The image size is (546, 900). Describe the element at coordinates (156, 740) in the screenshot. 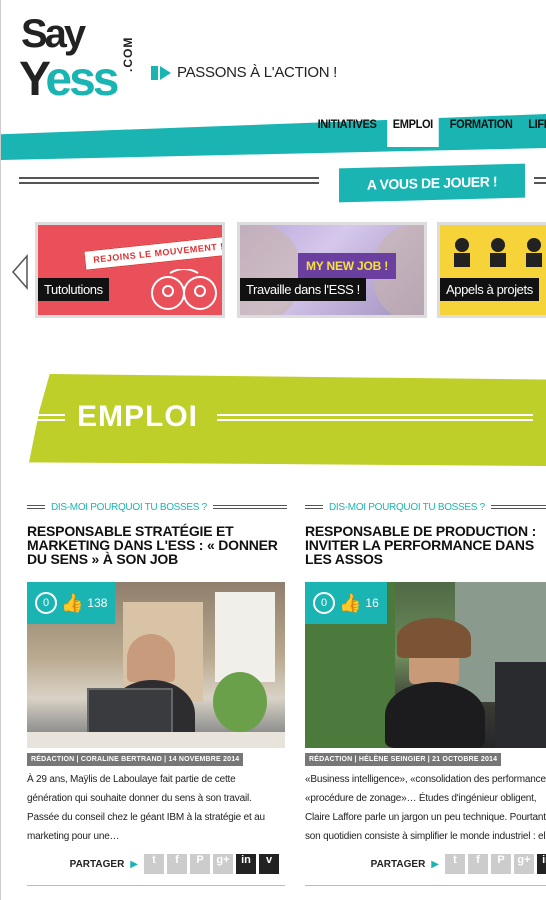

I see `photo-desk` at that location.